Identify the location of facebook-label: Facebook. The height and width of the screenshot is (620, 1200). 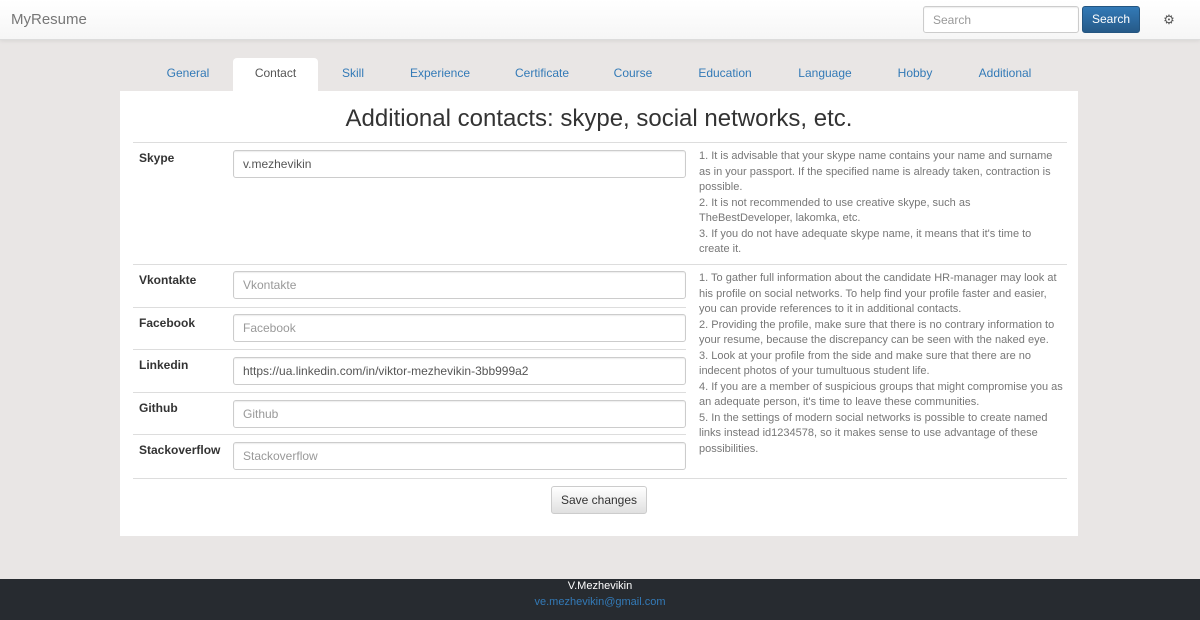
(167, 323).